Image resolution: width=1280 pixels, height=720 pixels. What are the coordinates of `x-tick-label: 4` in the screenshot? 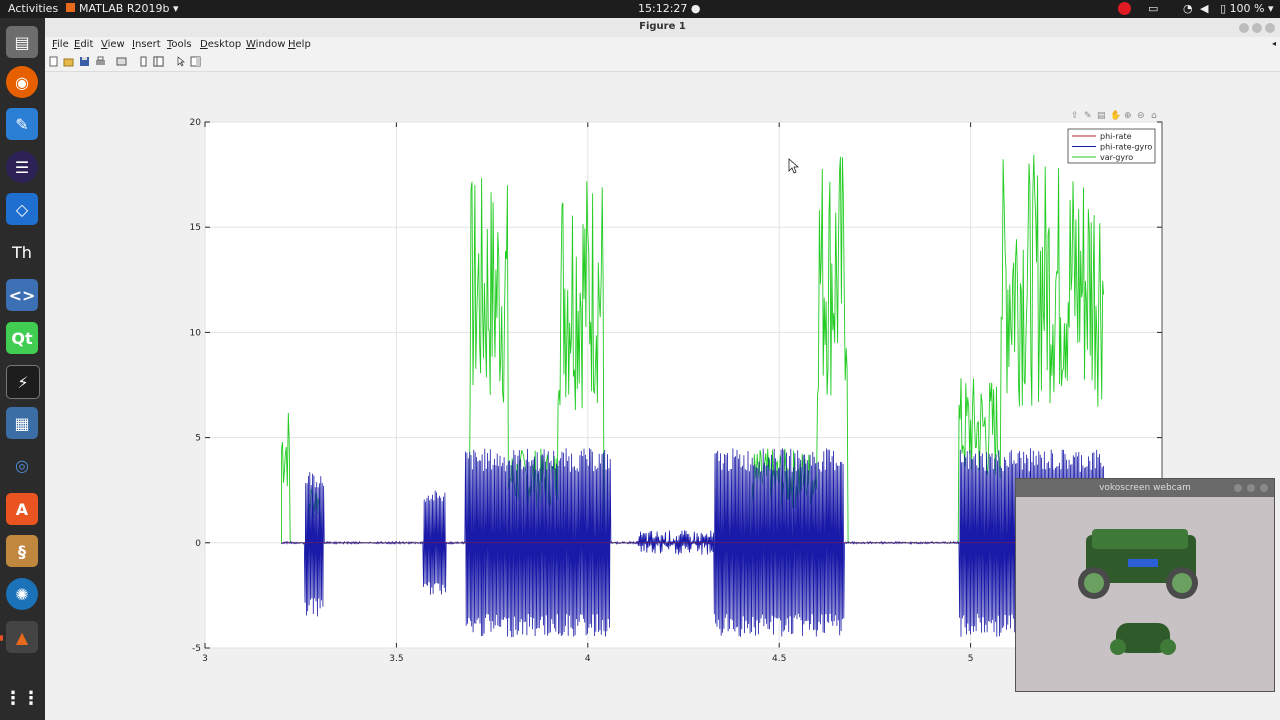 It's located at (588, 659).